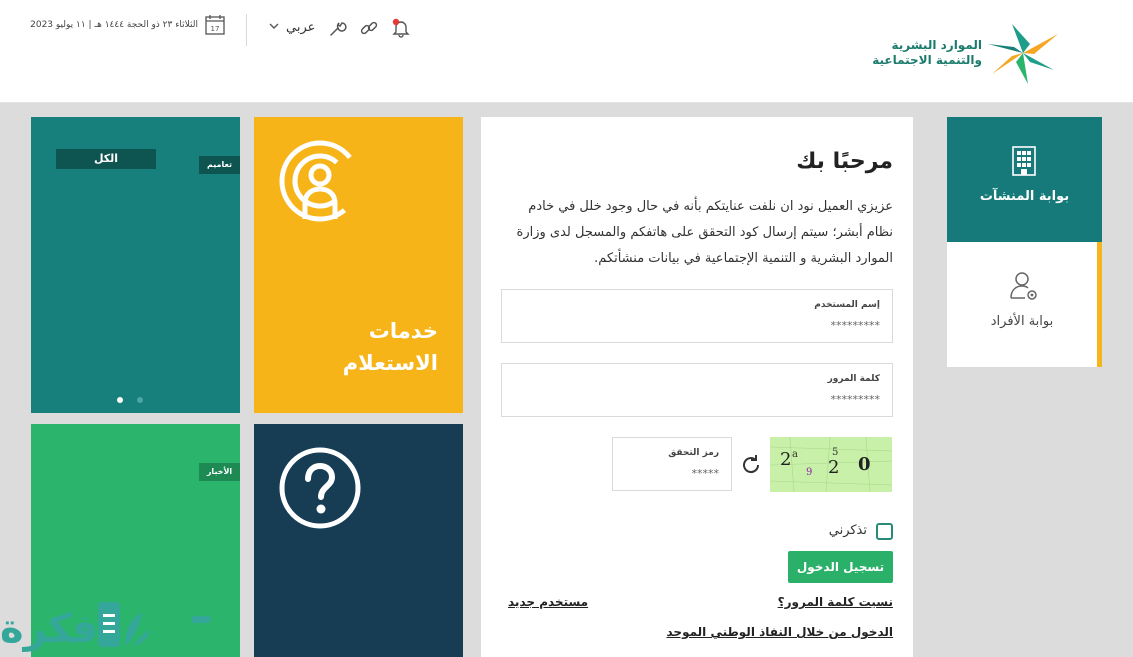  I want to click on logo-text: الموارد البشرية والتنمية الاجتماعية, so click(922, 53).